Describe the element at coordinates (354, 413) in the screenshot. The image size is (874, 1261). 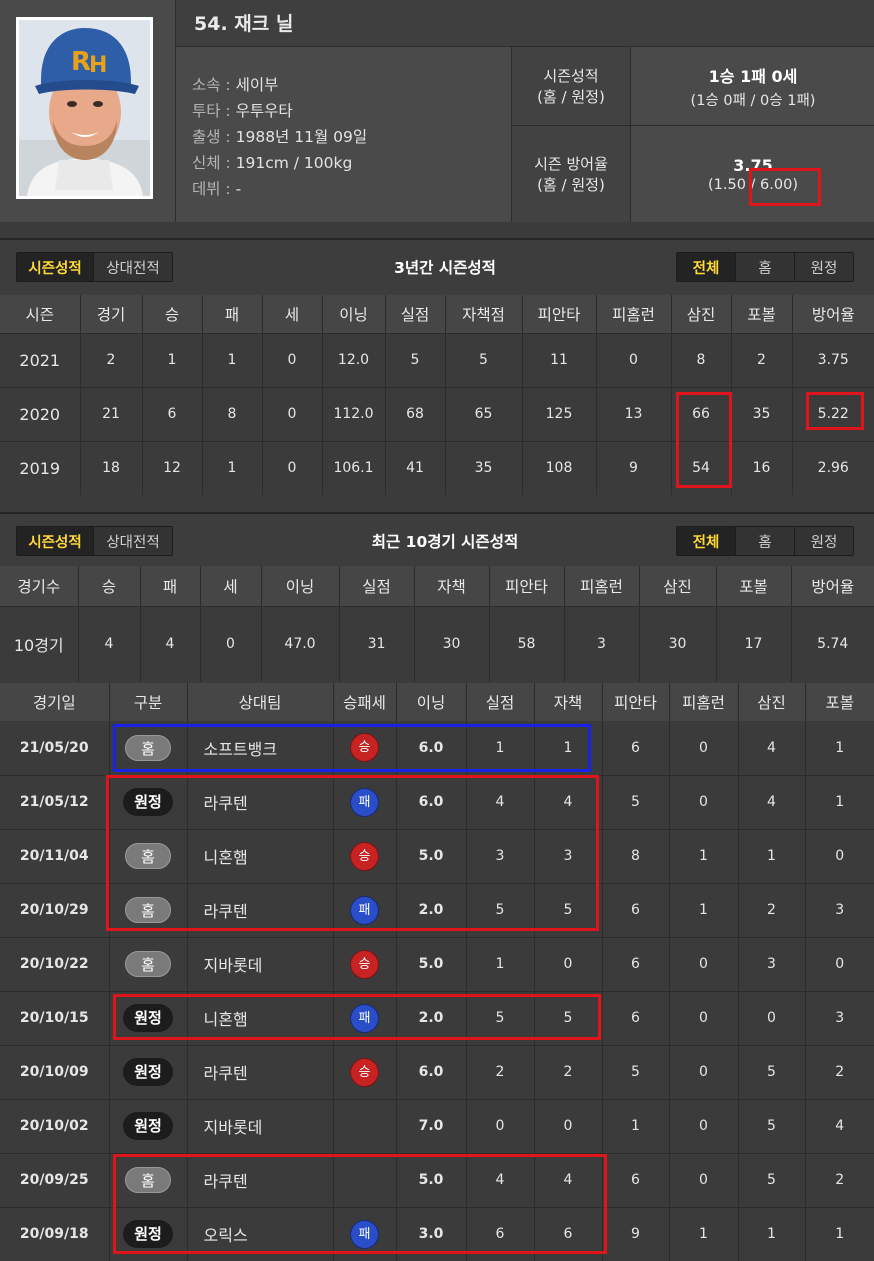
I see `stat-cell: 112.0` at that location.